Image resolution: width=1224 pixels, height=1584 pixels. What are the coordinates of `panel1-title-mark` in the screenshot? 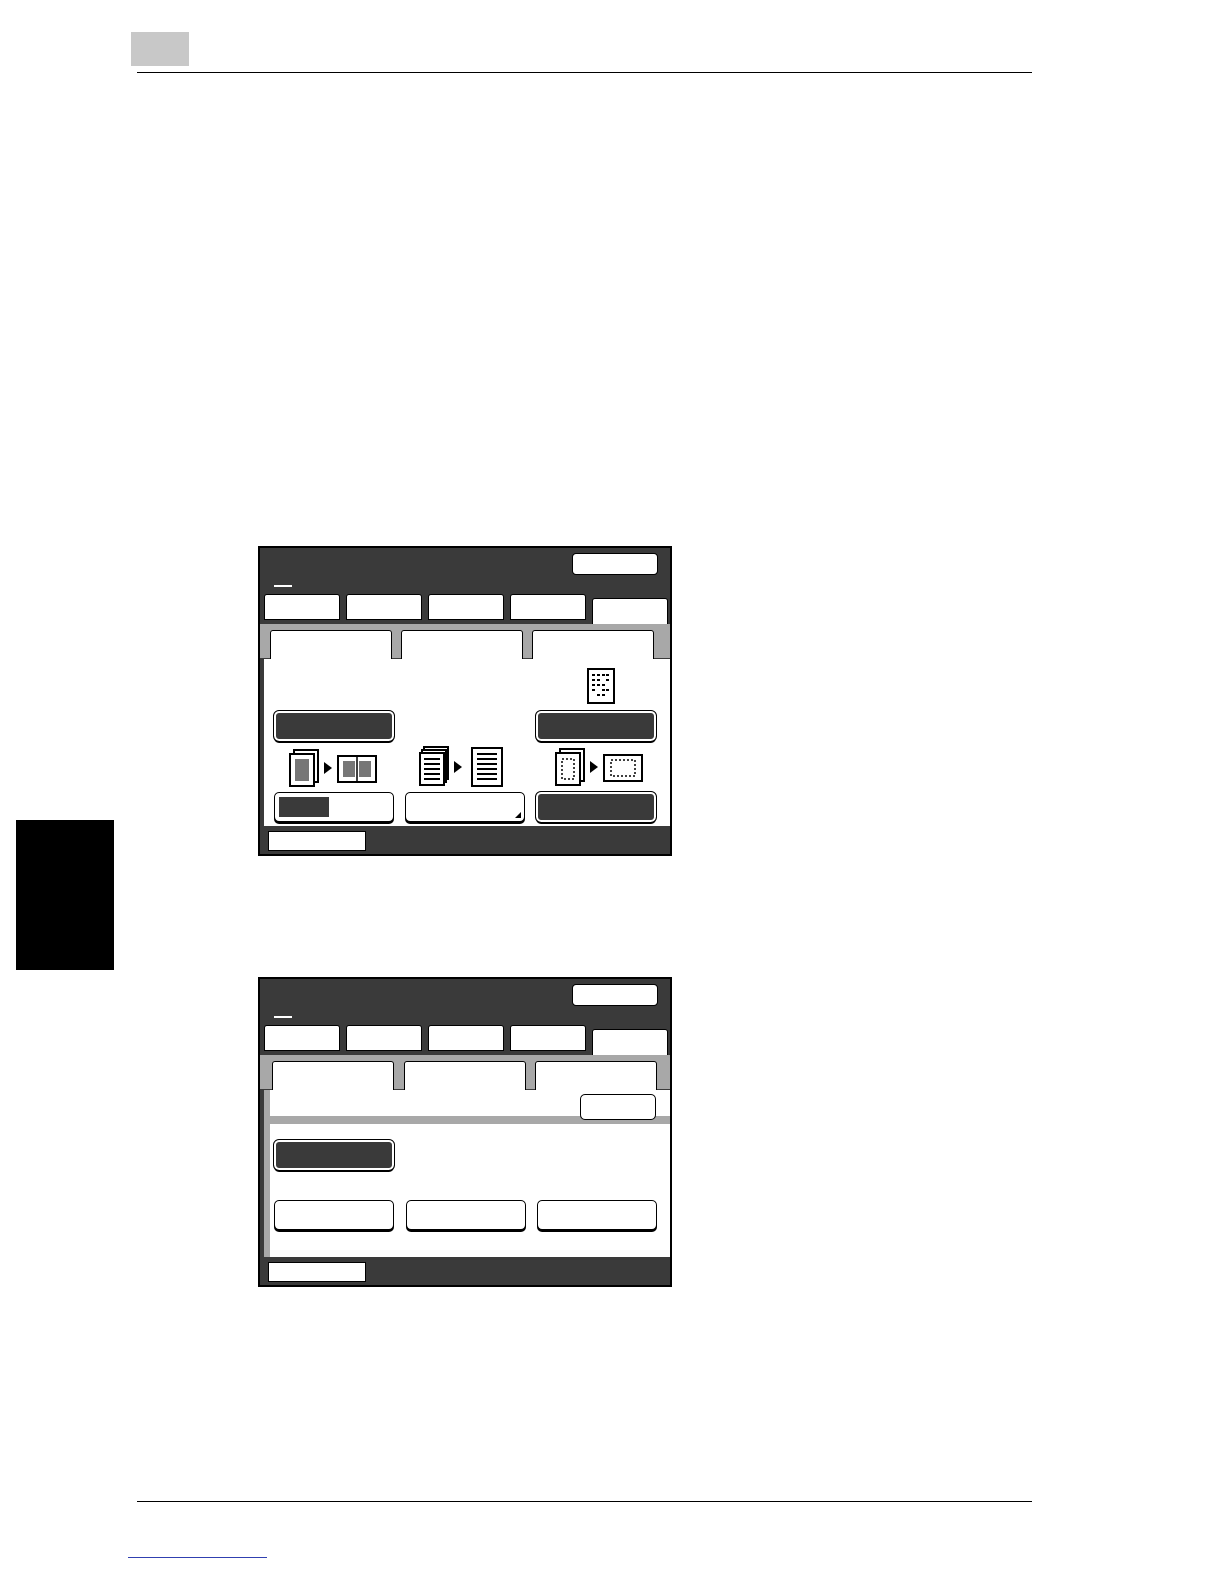 It's located at (283, 586).